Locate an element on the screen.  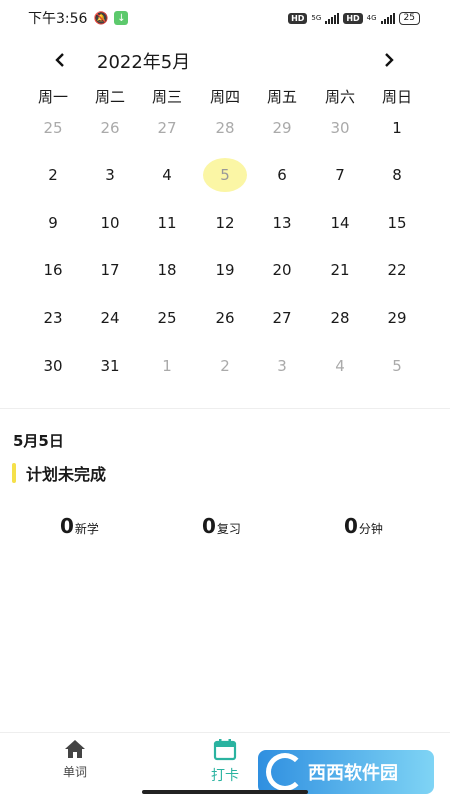
calendar-day: 24 is located at coordinates (110, 318).